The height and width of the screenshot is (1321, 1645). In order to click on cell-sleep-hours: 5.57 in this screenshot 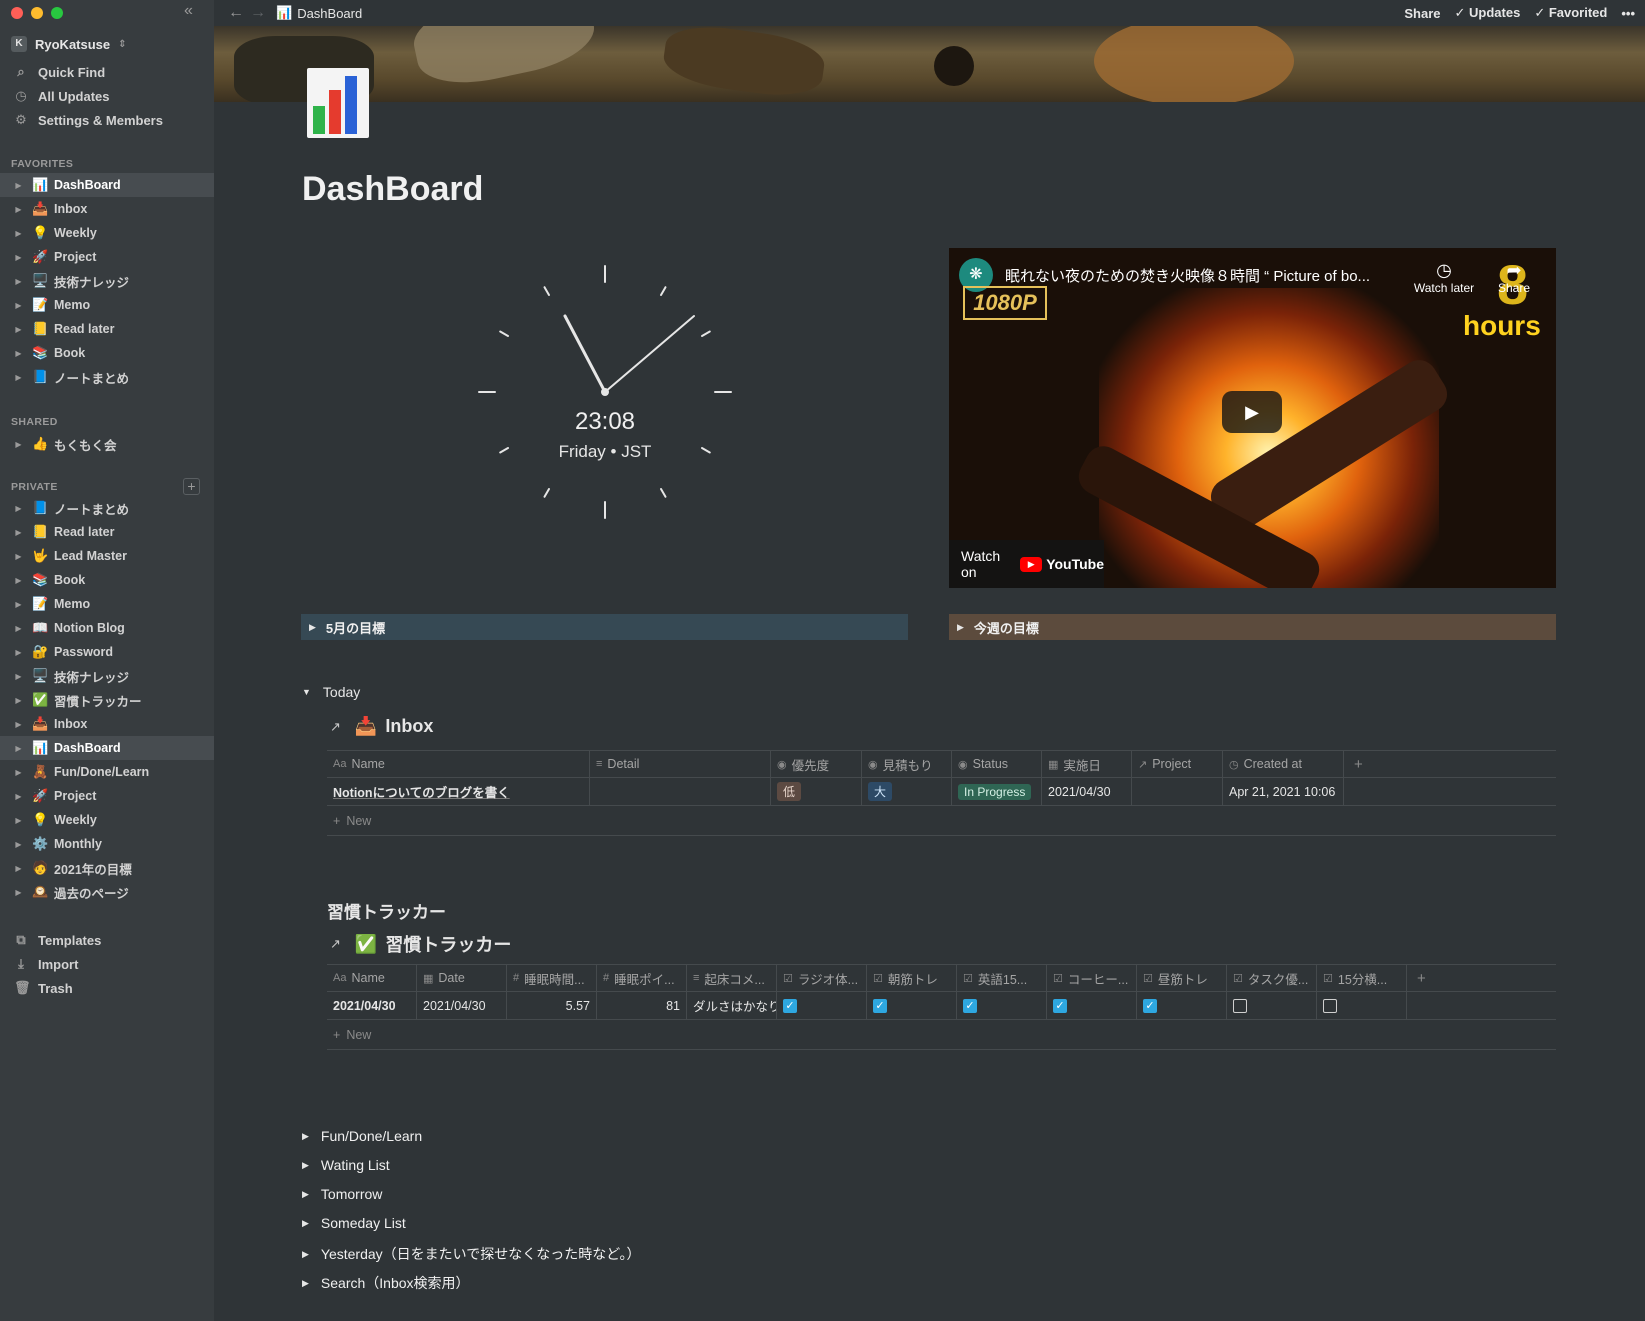, I will do `click(552, 1005)`.